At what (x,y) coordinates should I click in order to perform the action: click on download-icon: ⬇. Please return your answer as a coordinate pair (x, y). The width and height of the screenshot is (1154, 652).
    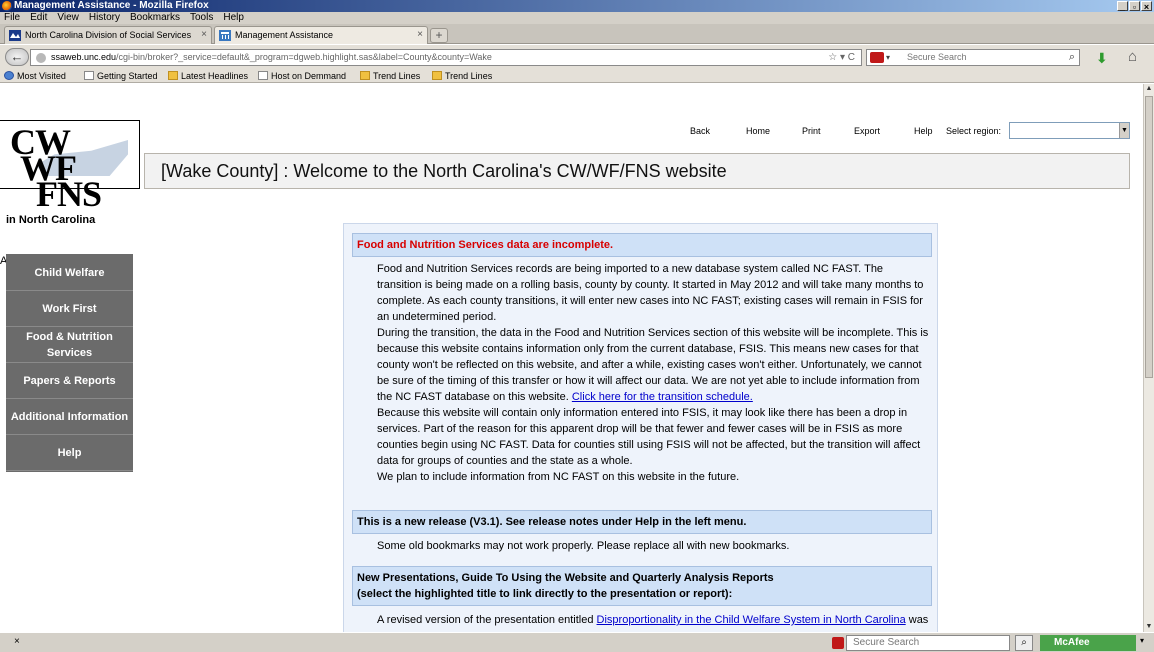
    Looking at the image, I should click on (1102, 58).